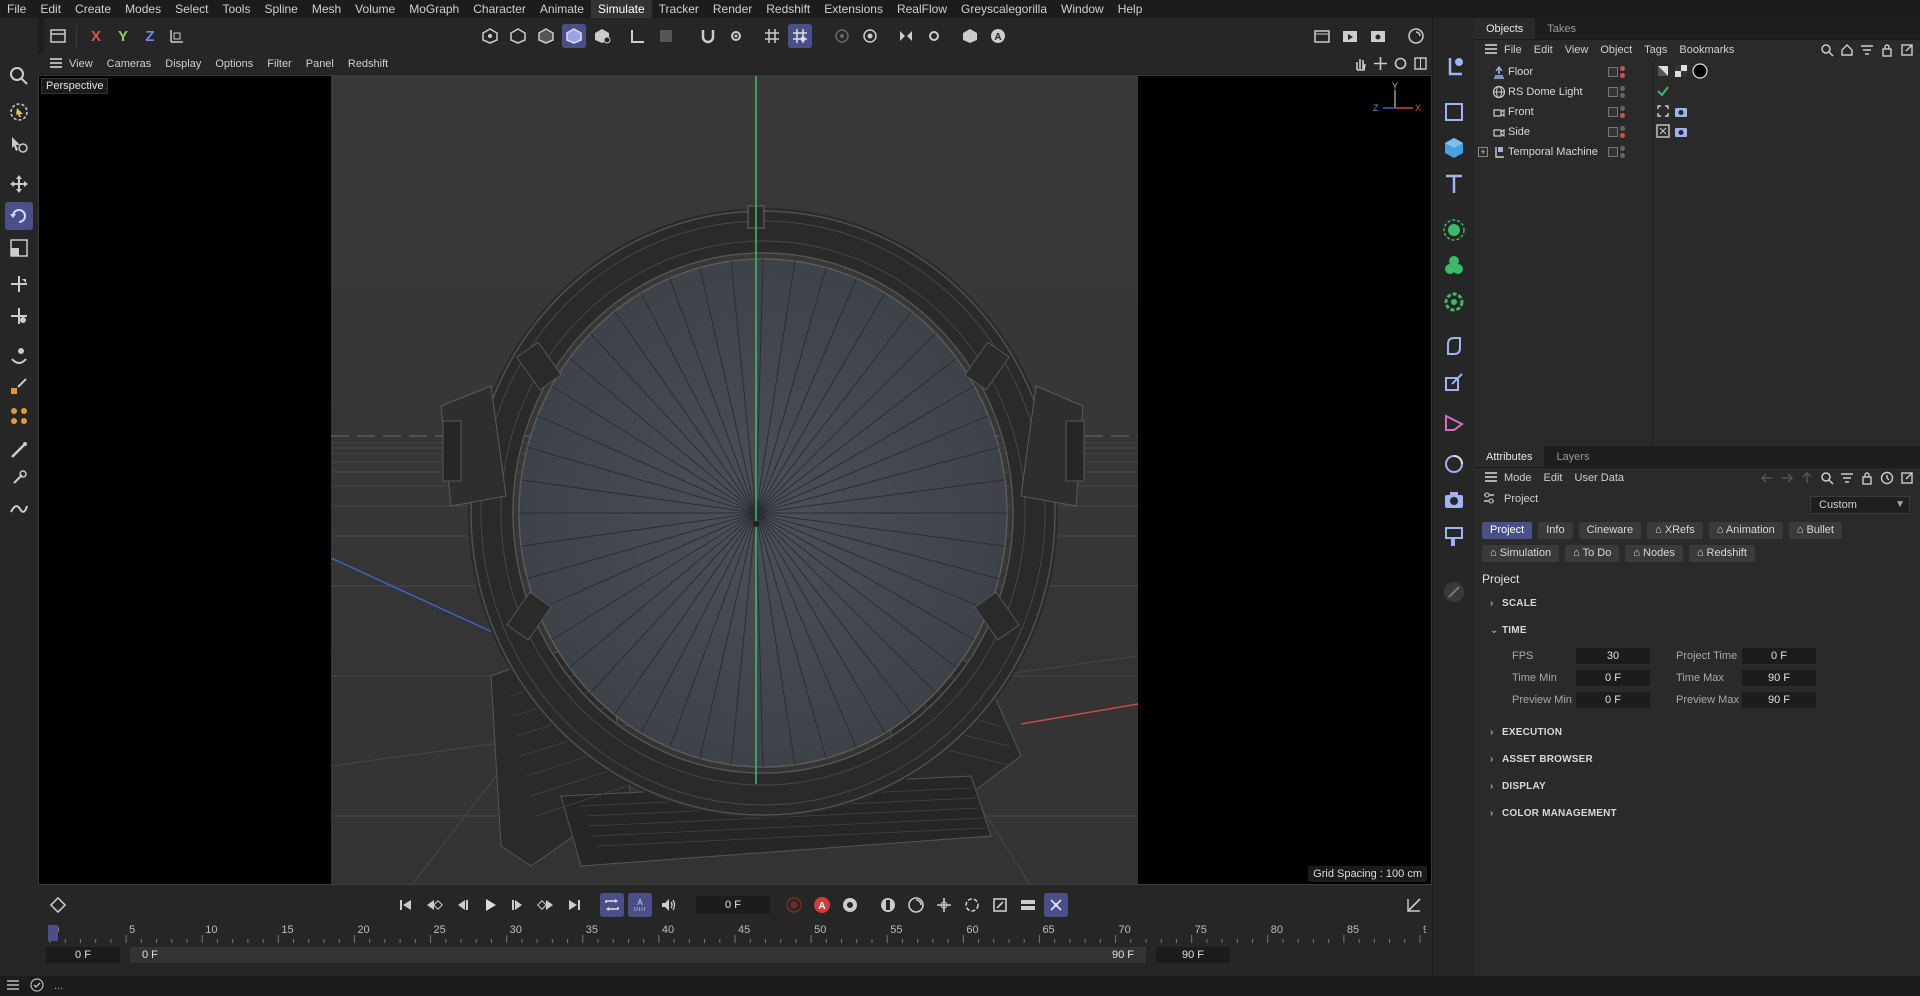 The height and width of the screenshot is (996, 1920). Describe the element at coordinates (1360, 63) in the screenshot. I see `pan-hand-icon` at that location.